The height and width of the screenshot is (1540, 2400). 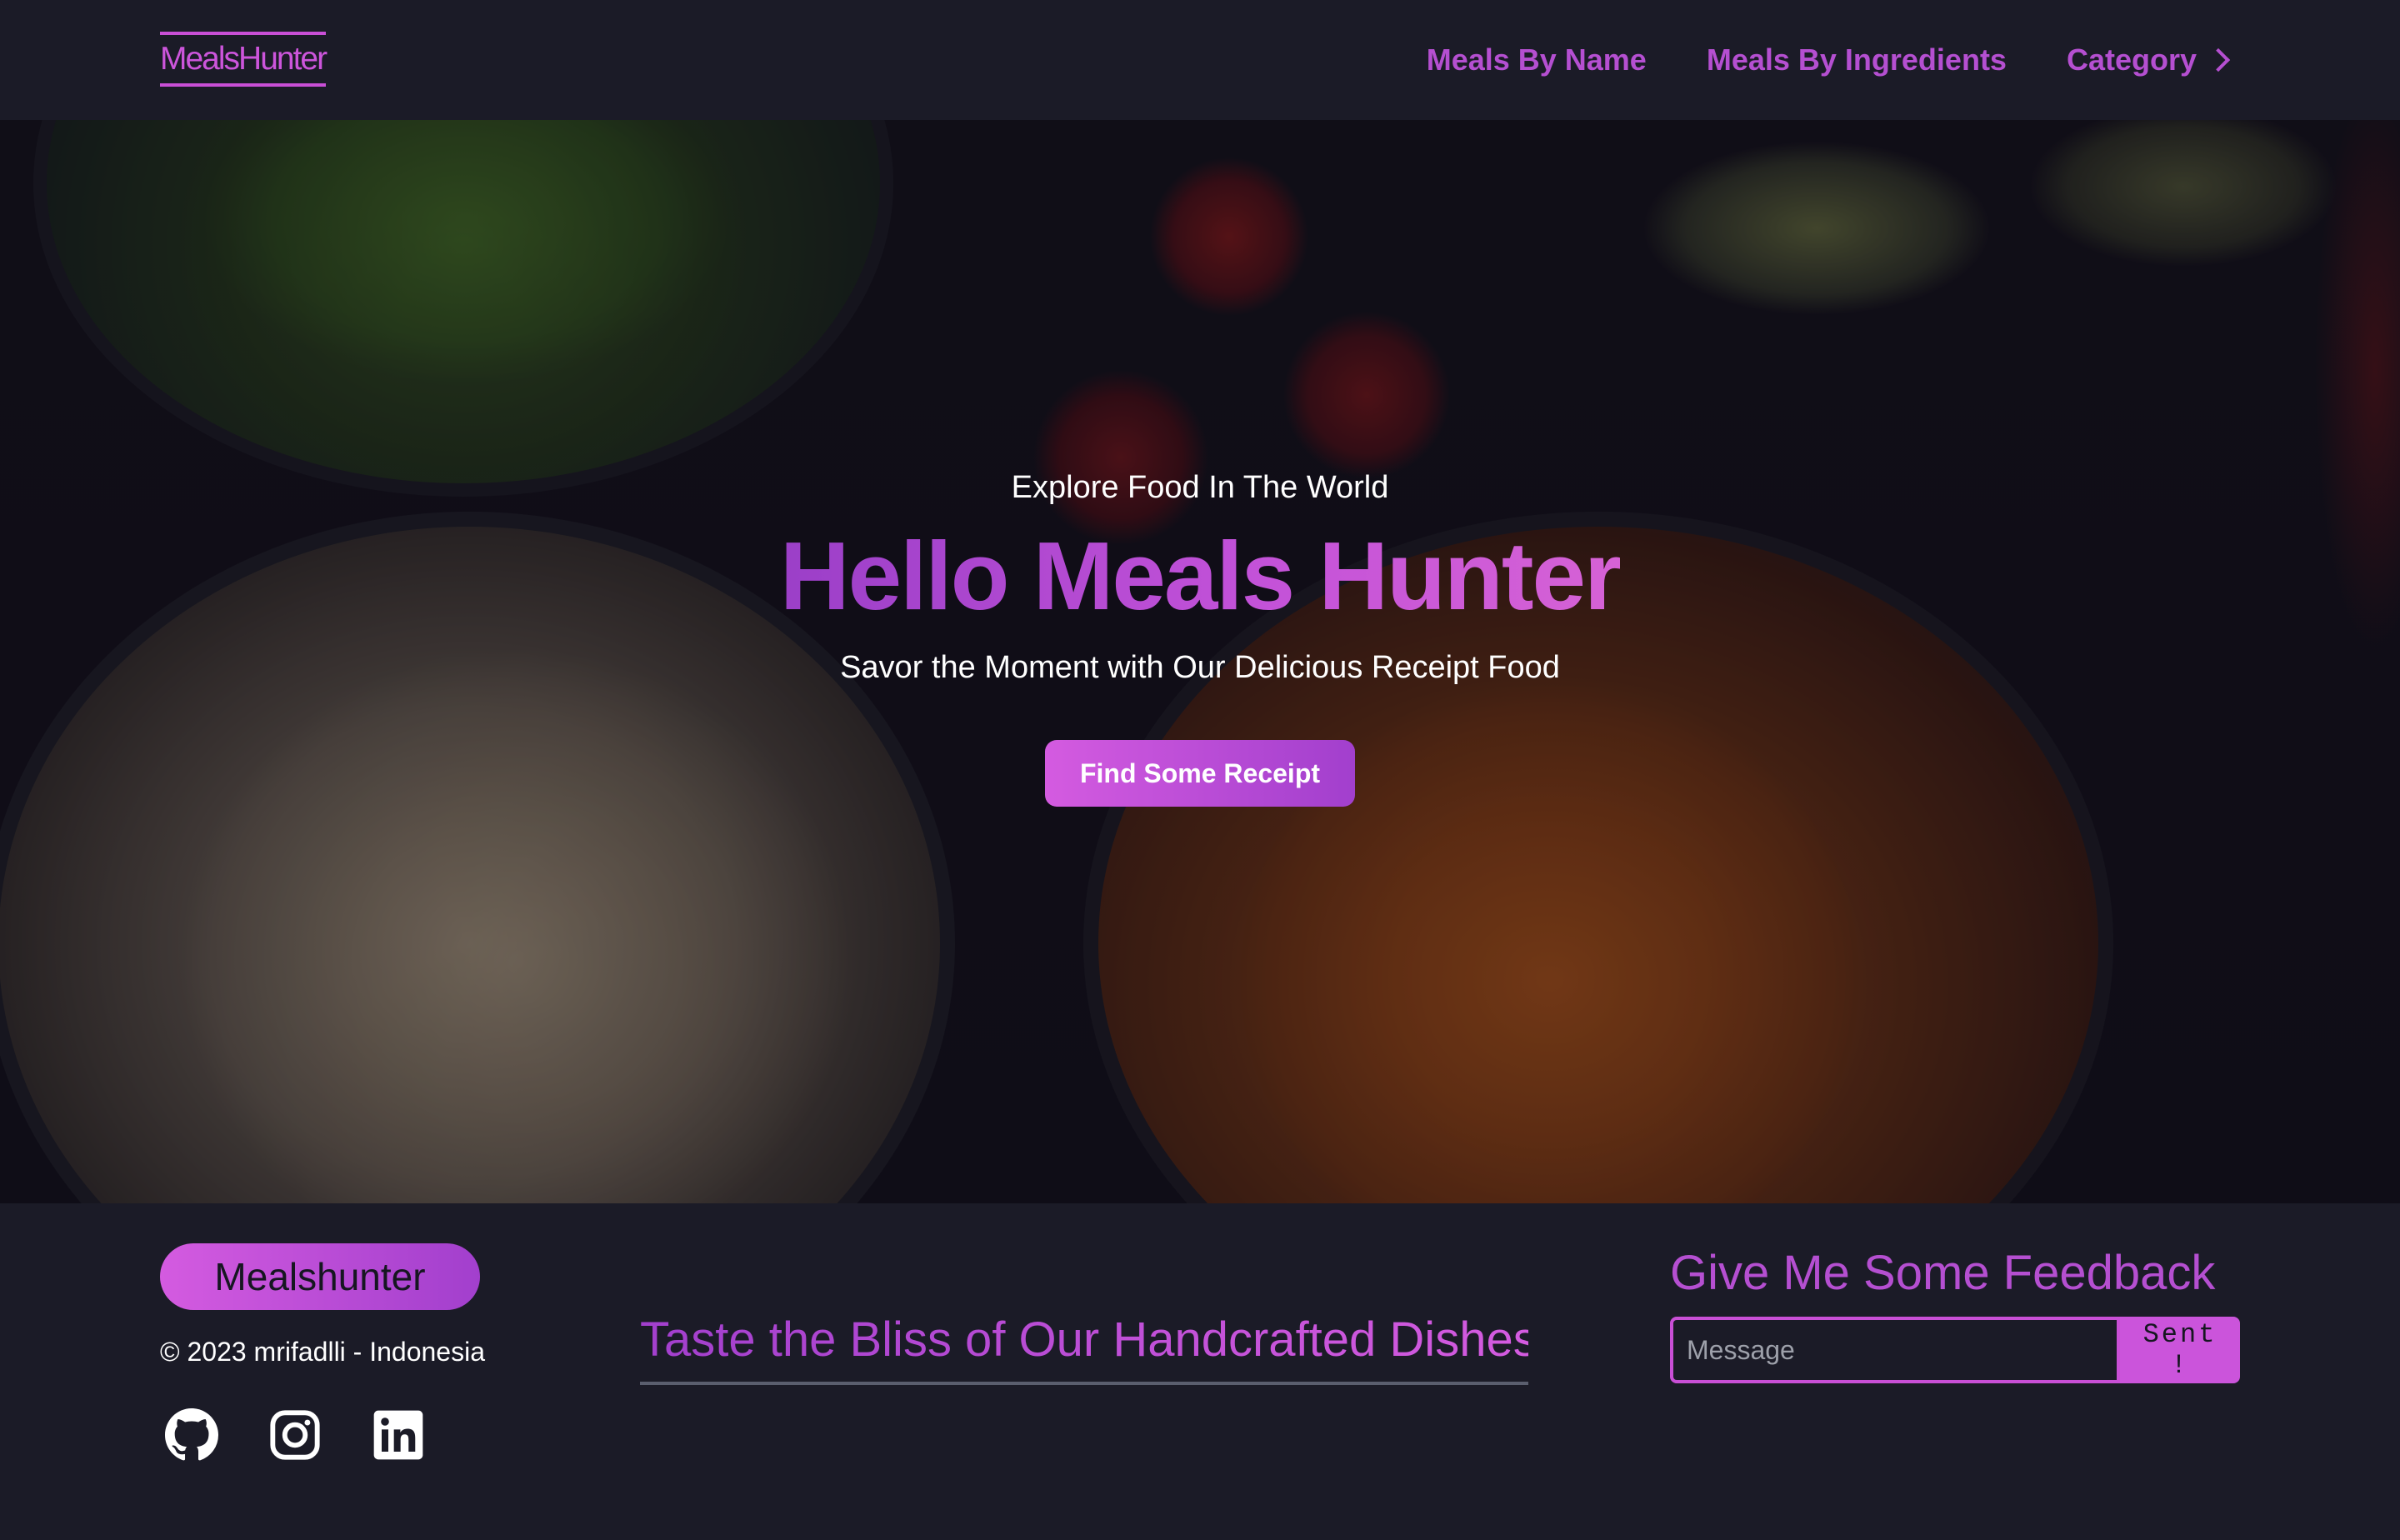 I want to click on sent-button: Sent !, so click(x=2180, y=1350).